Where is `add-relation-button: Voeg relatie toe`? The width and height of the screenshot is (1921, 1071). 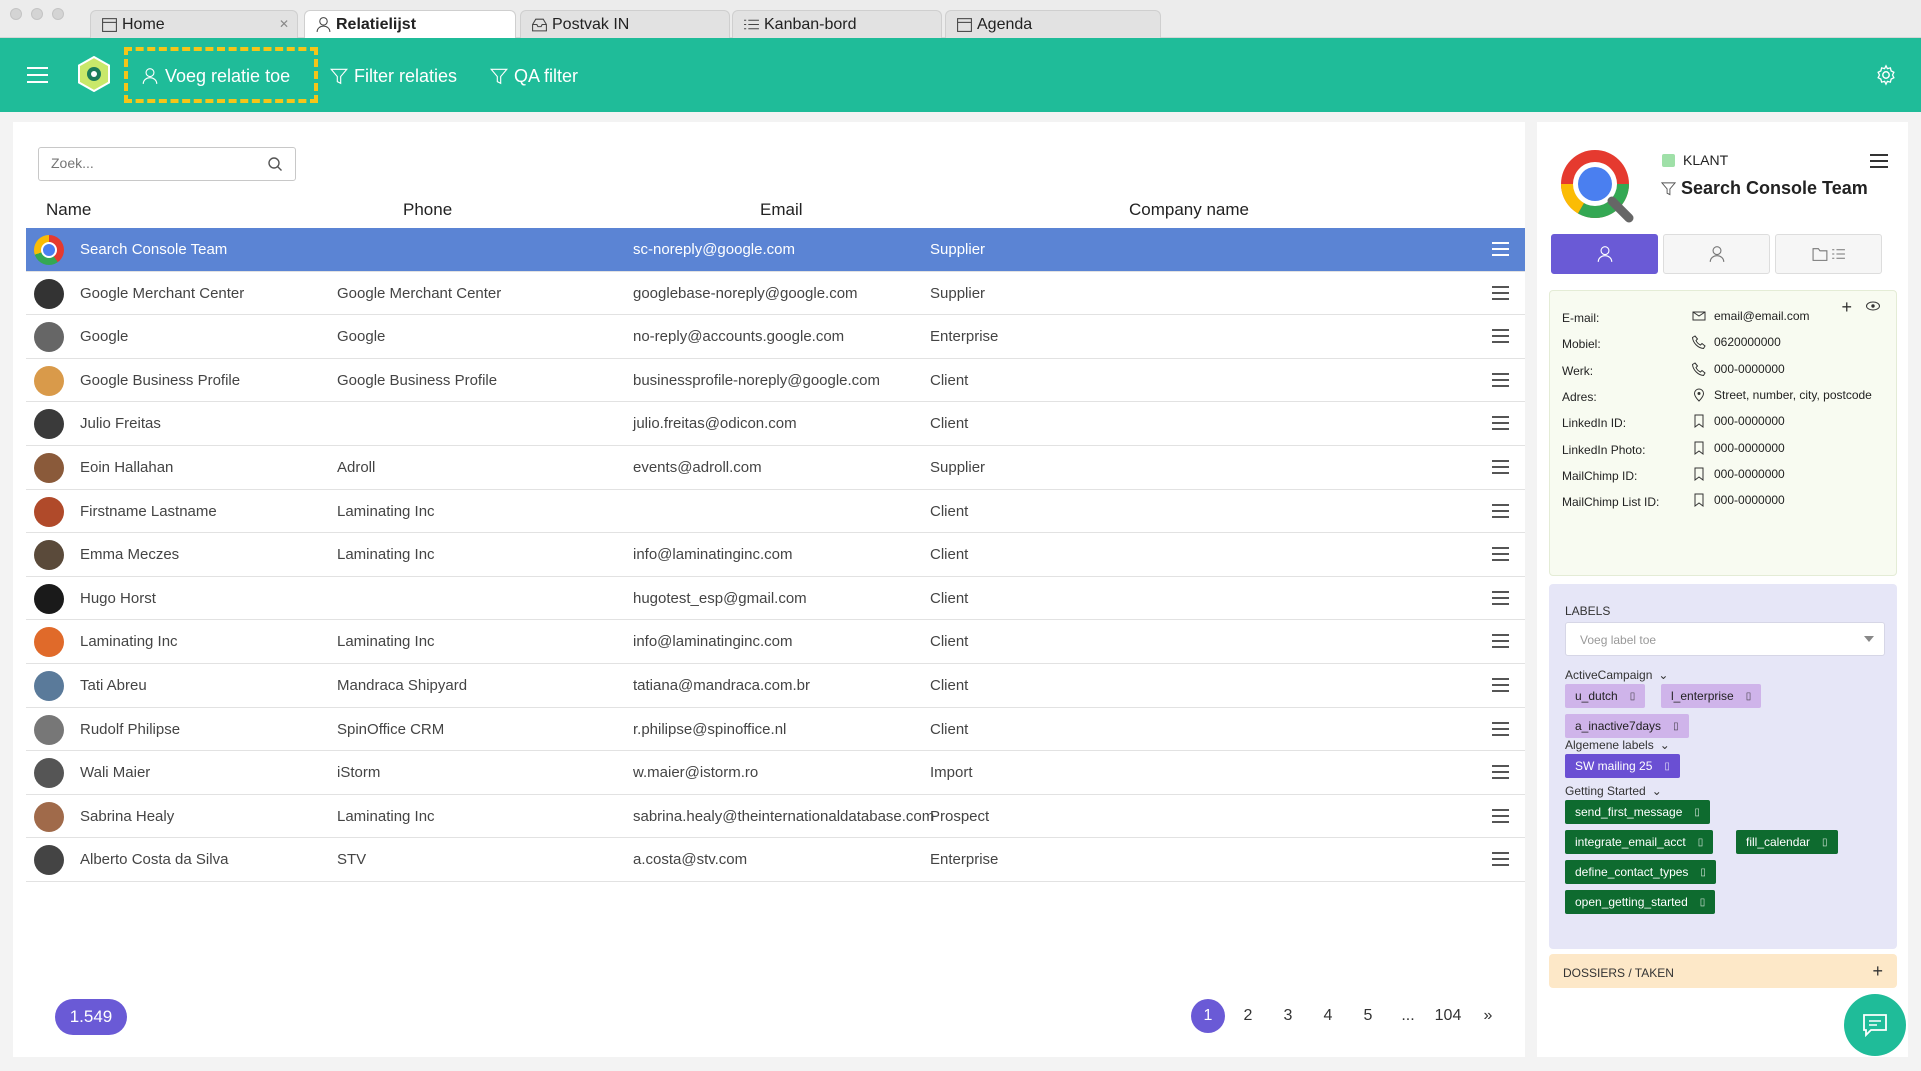
add-relation-button: Voeg relatie toe is located at coordinates (215, 76).